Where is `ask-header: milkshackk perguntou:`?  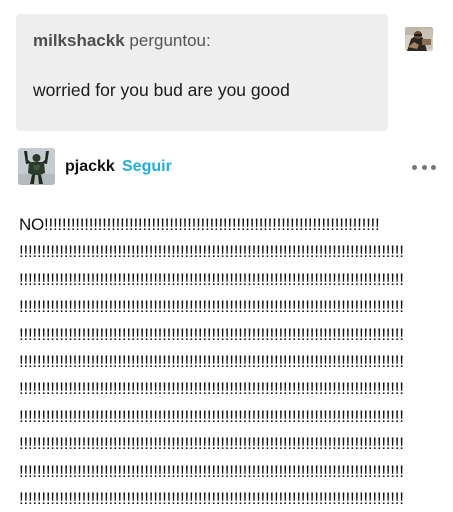
ask-header: milkshackk perguntou: is located at coordinates (202, 41).